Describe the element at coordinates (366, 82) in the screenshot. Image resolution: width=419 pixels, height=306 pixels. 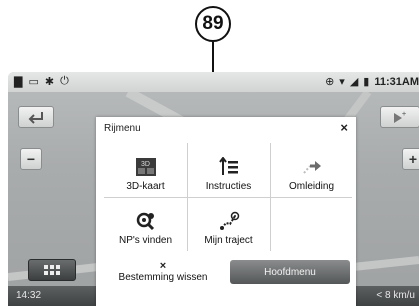
I see `battery-icon: ▮` at that location.